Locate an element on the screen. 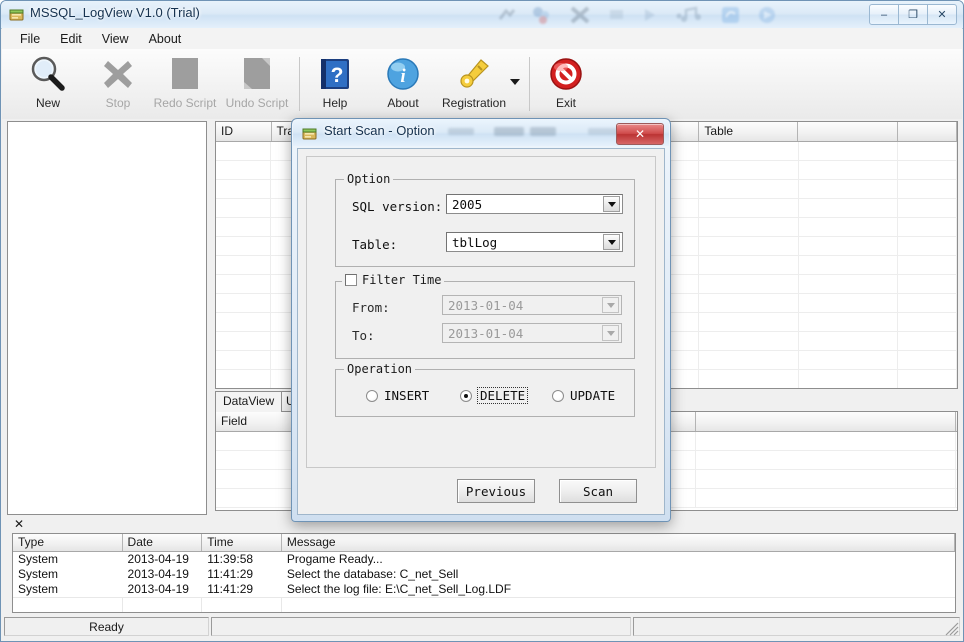 This screenshot has height=642, width=964. log-cell-time: 11:39:58 is located at coordinates (230, 559).